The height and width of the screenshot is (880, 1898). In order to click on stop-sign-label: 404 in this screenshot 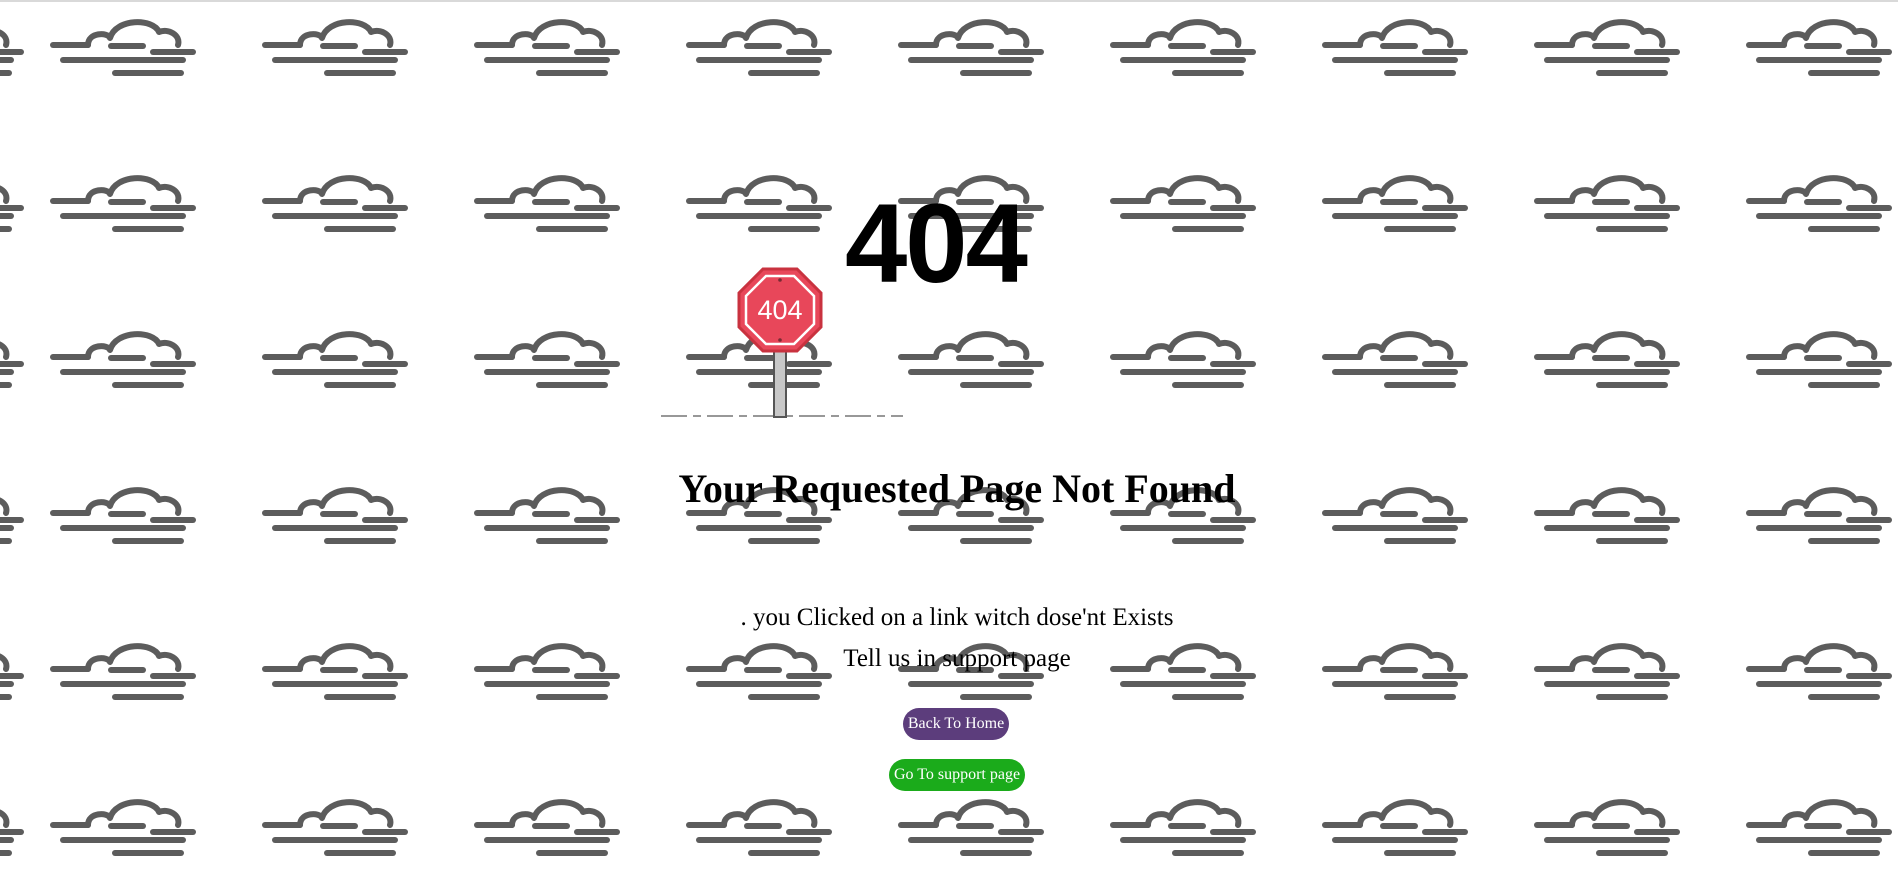, I will do `click(779, 310)`.